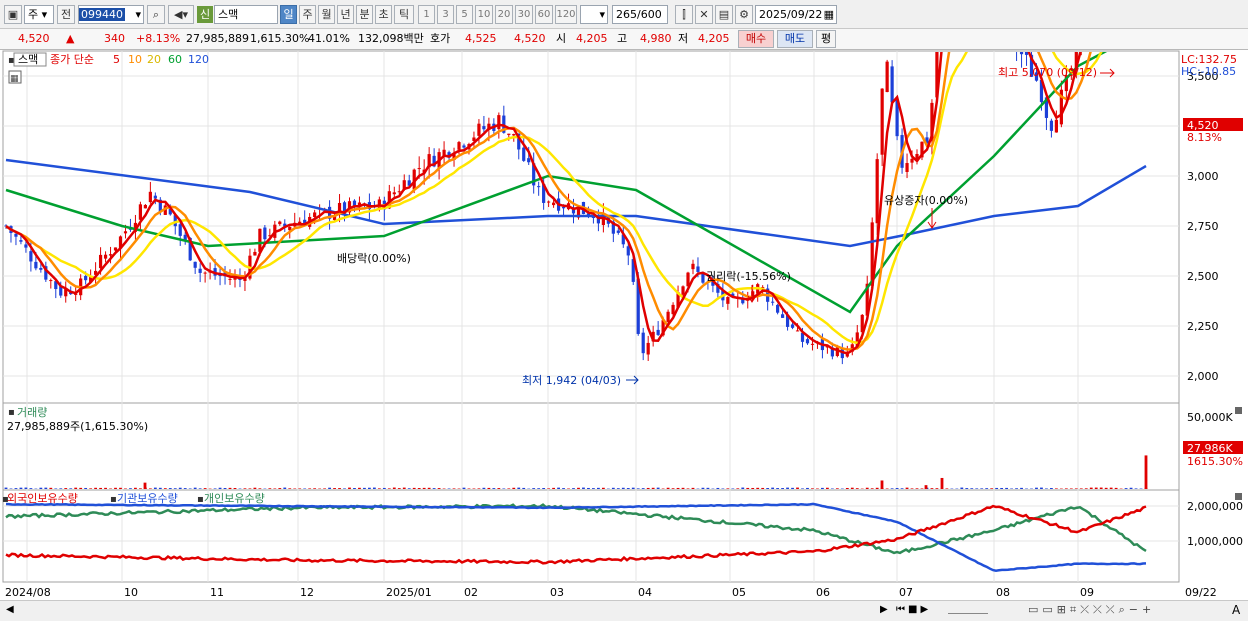  What do you see at coordinates (156, 14) in the screenshot?
I see `search-icon: ⌕` at bounding box center [156, 14].